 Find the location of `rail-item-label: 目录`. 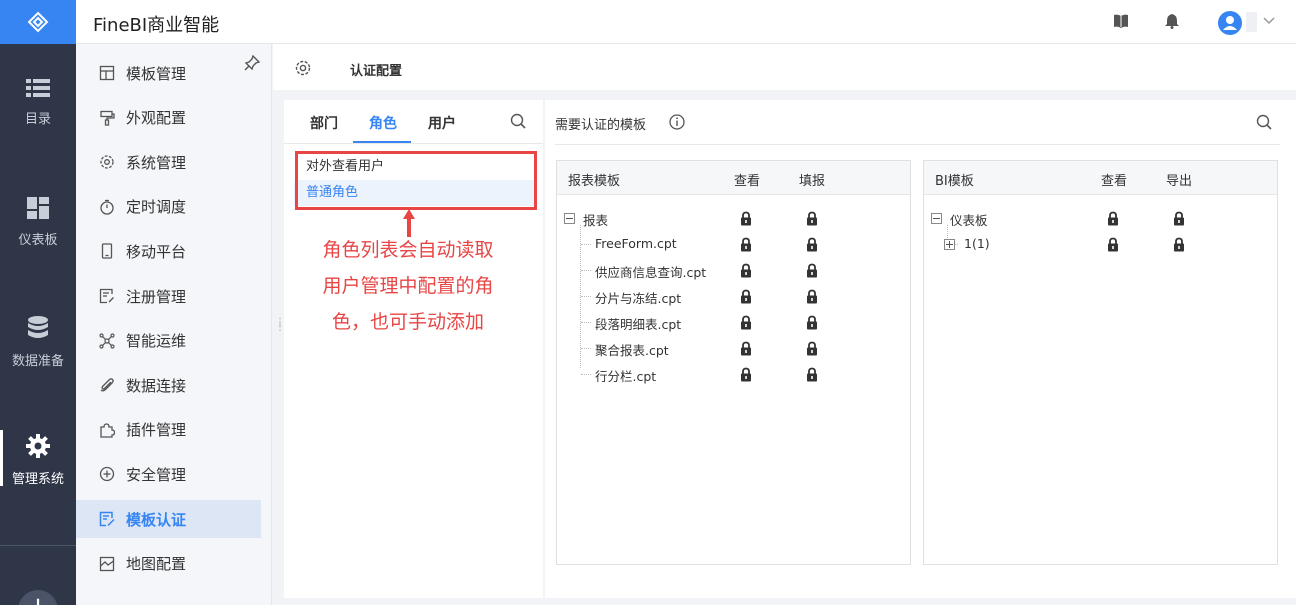

rail-item-label: 目录 is located at coordinates (37, 119).